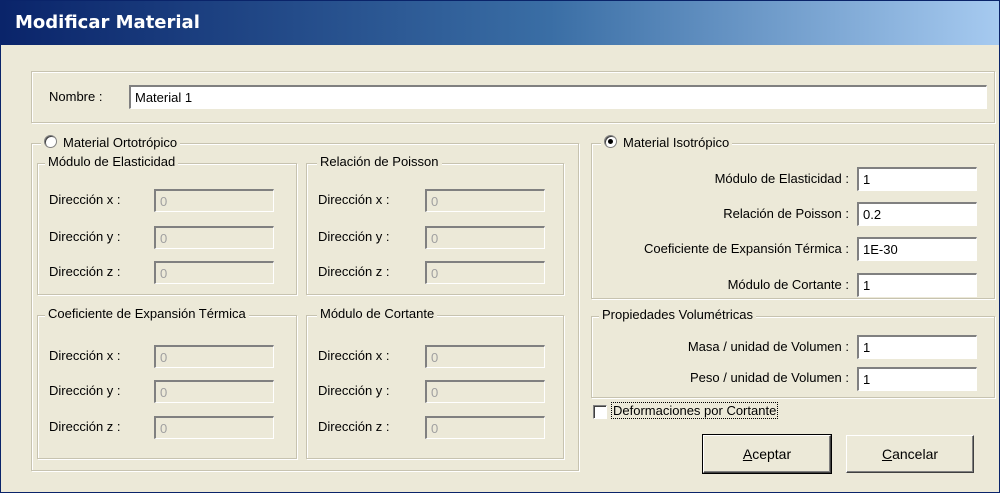  Describe the element at coordinates (214, 200) in the screenshot. I see `ortho-modulus-x-input: 0` at that location.